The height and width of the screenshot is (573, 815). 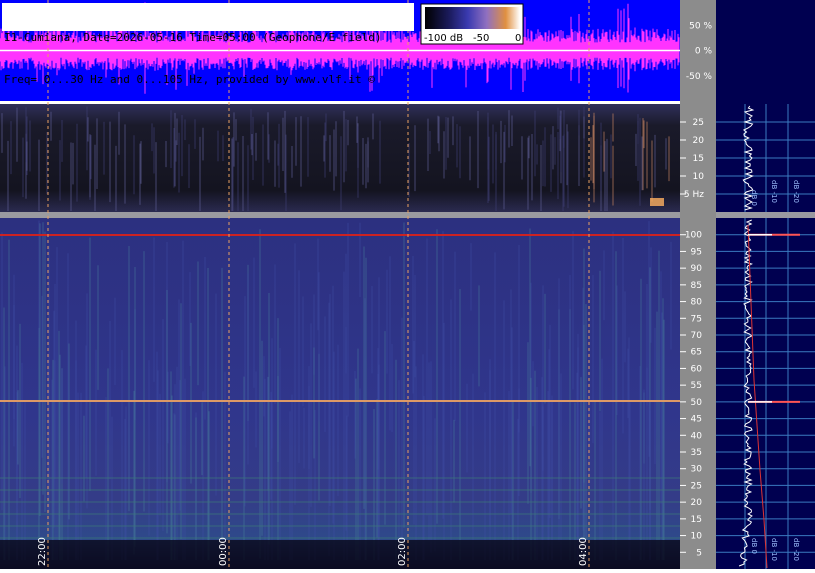 I want to click on high-band-tick-label: 75, so click(x=696, y=319).